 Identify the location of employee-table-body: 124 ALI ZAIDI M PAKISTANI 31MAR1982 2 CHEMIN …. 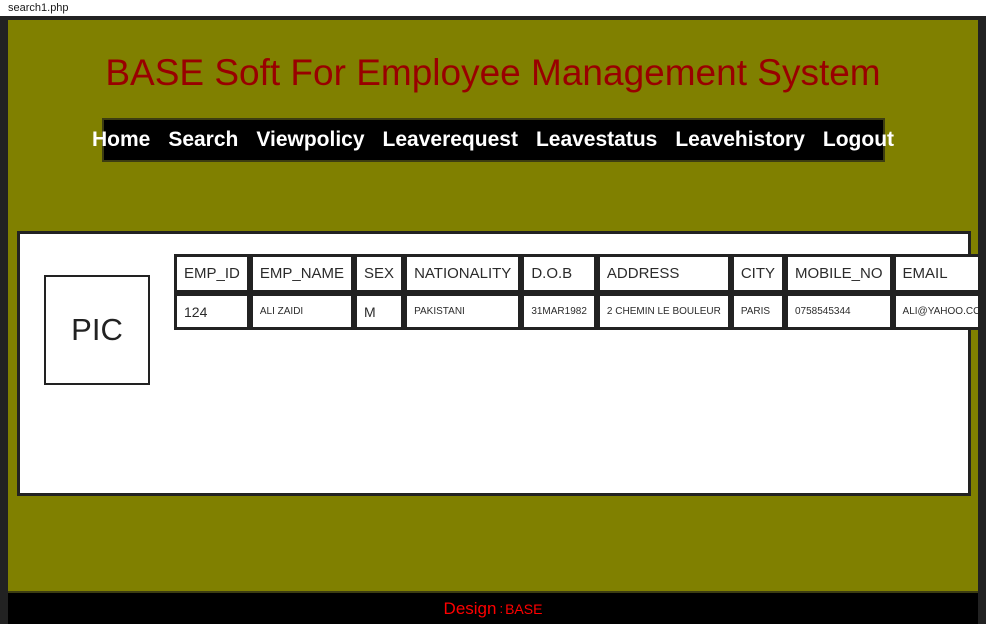
(576, 311).